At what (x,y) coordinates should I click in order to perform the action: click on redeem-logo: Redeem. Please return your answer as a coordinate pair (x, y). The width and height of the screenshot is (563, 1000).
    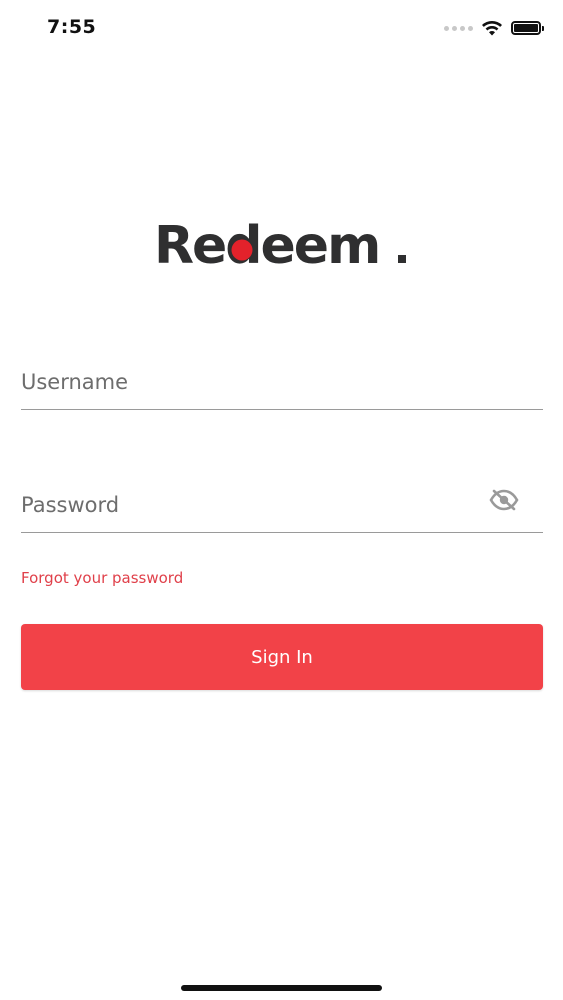
    Looking at the image, I should click on (281, 243).